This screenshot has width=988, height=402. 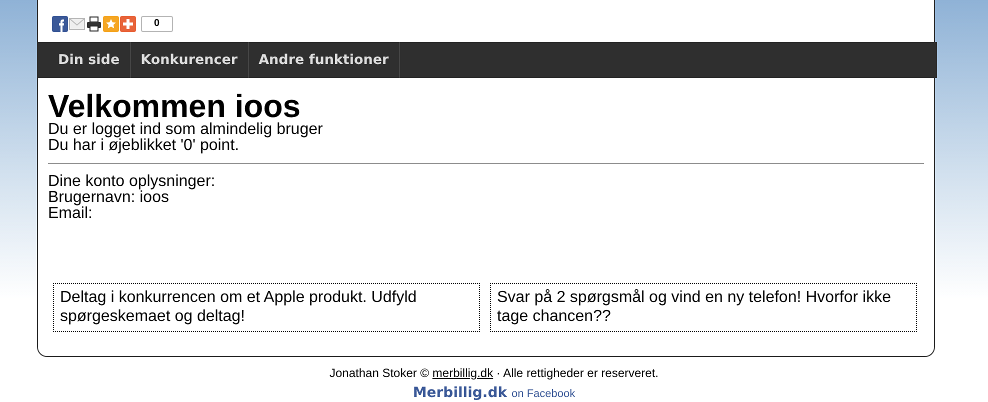 What do you see at coordinates (460, 393) in the screenshot?
I see `facebook-link: Merbillig.dk` at bounding box center [460, 393].